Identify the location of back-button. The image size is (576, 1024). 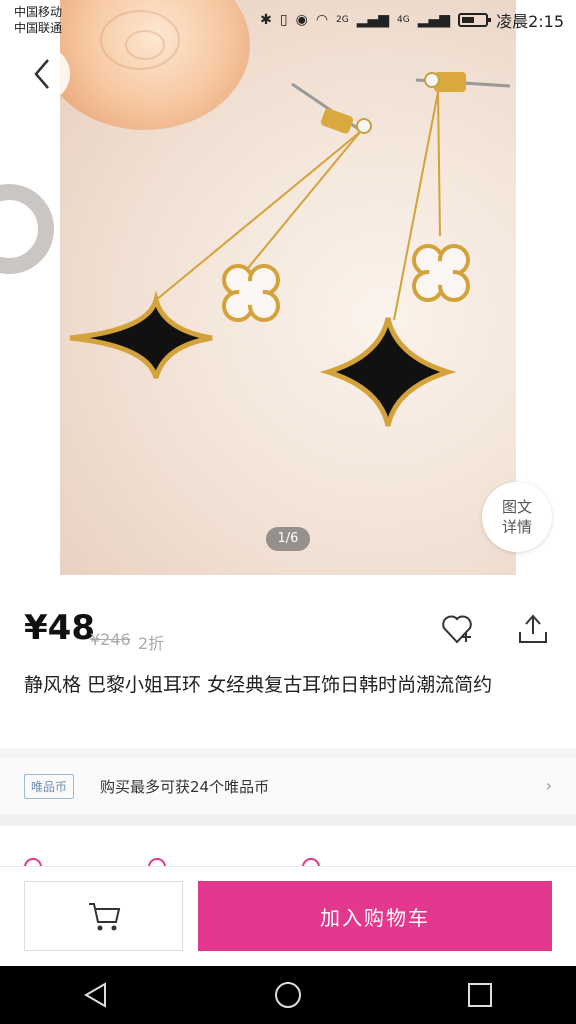
(42, 74).